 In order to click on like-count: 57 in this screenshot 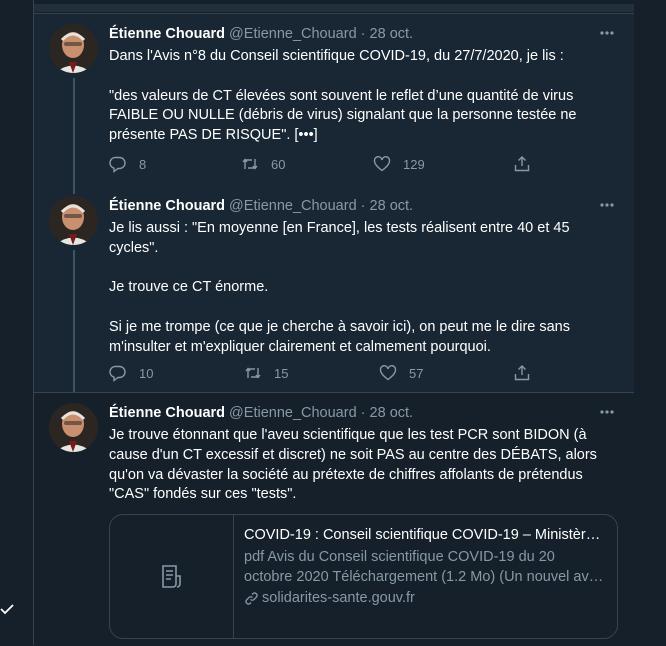, I will do `click(416, 373)`.